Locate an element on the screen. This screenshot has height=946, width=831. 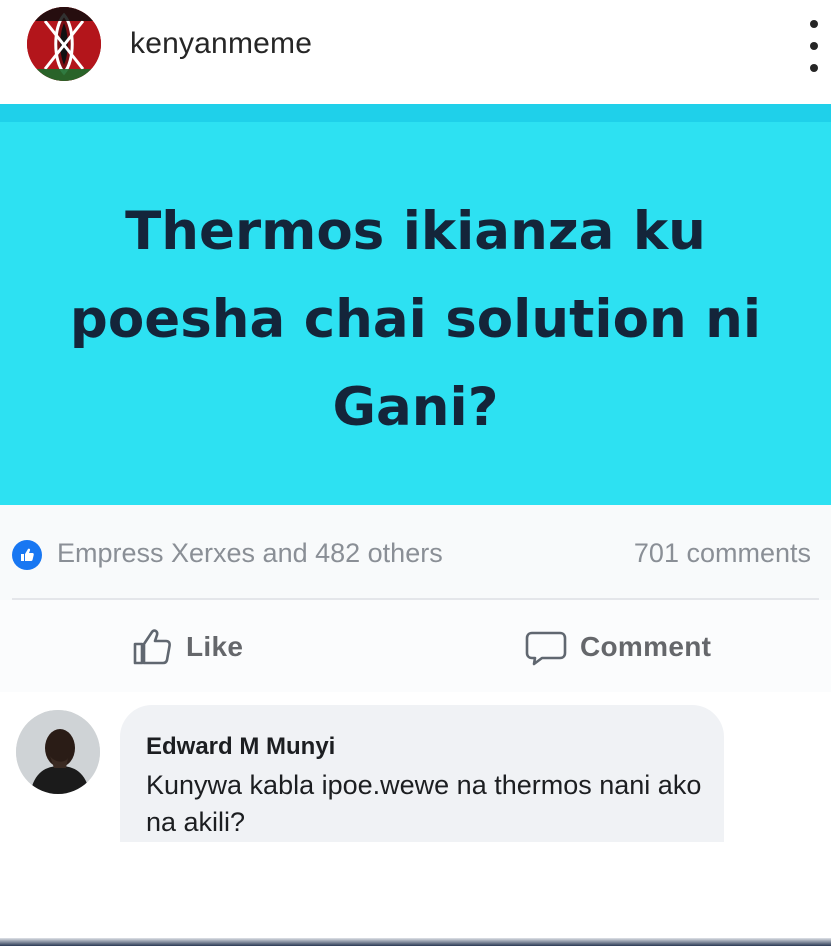
reactions-summary: Empress Xerxes and 482 others is located at coordinates (250, 553).